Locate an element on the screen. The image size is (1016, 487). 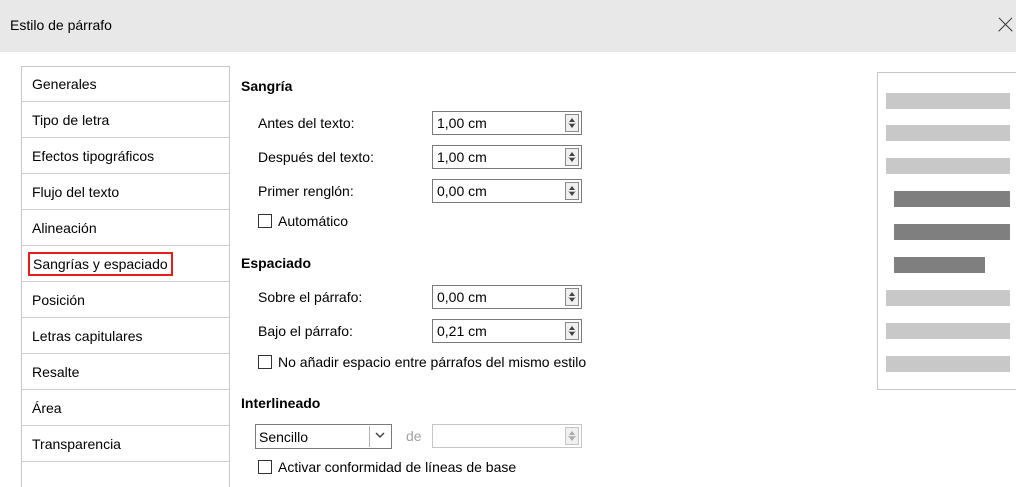
title-bar: Estilo de párrafo is located at coordinates (508, 26).